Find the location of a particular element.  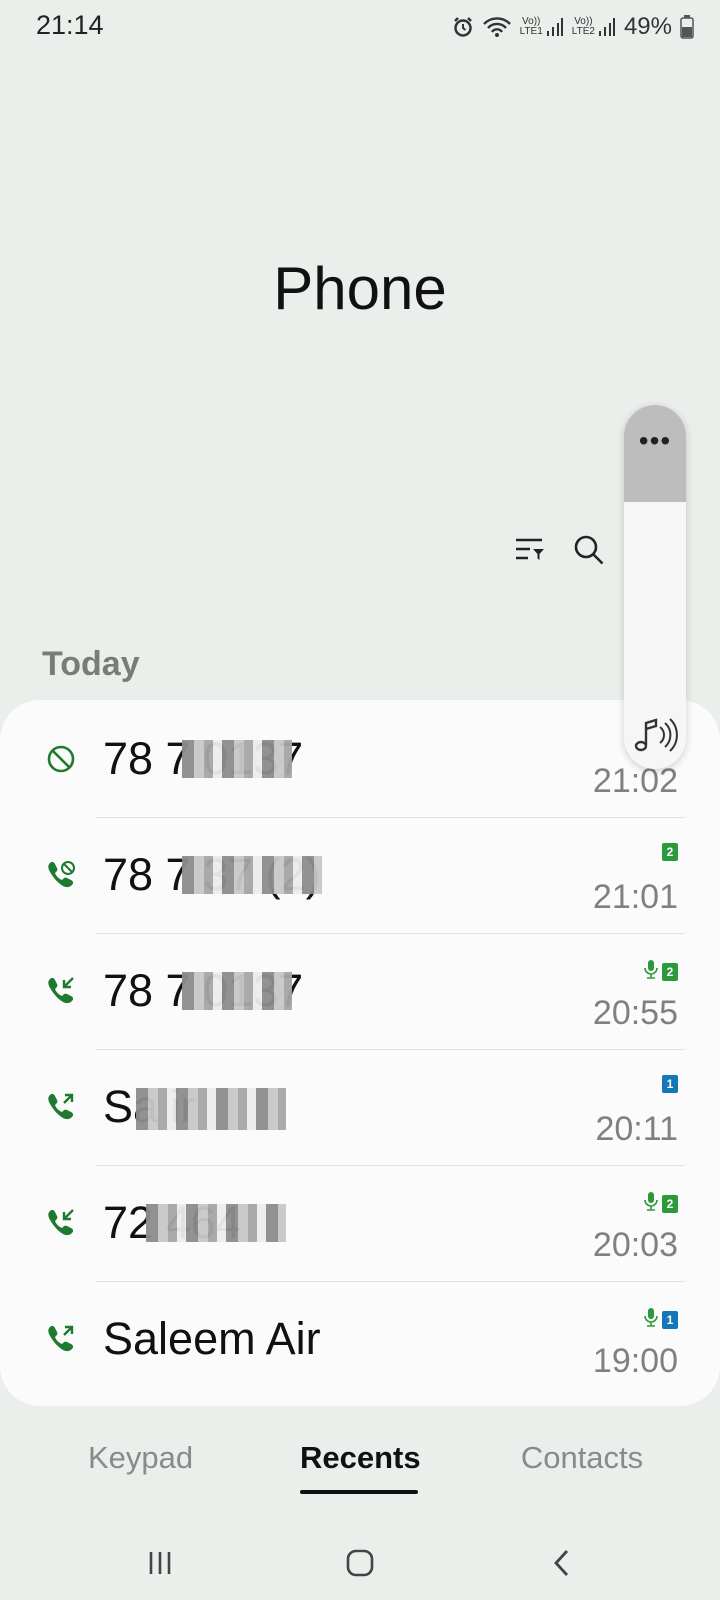

status-bar: 21:14 Vo)) LTE1 Vo)) LTE2 49% is located at coordinates (360, 26).